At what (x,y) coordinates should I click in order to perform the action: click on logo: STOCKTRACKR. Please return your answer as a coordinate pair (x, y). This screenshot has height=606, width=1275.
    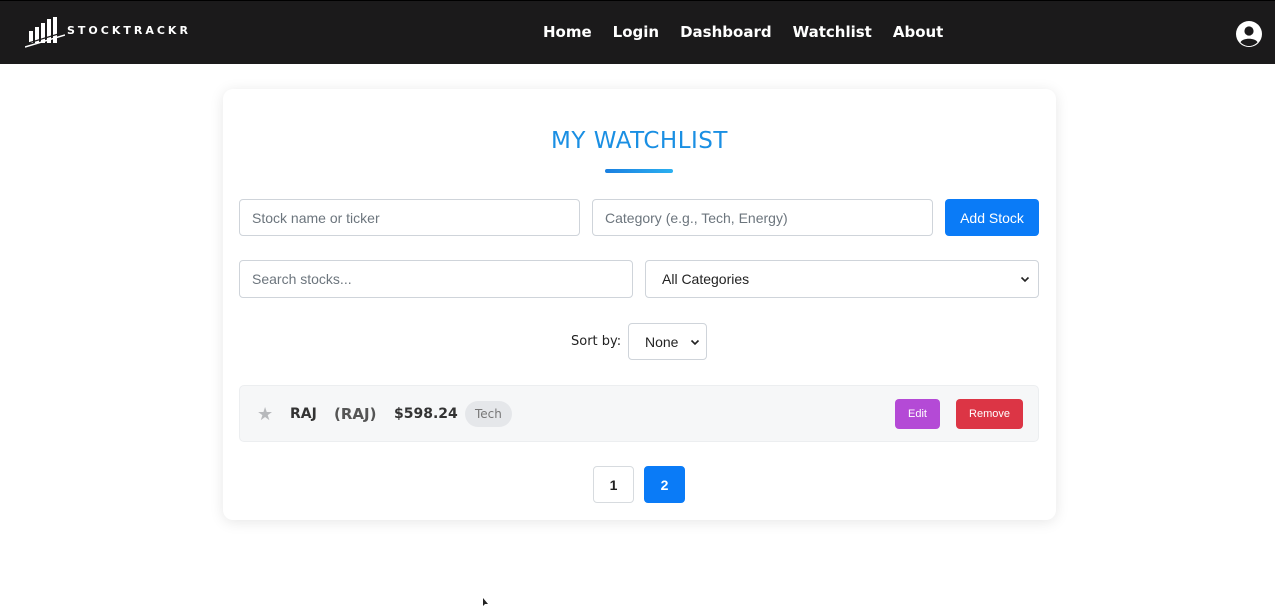
    Looking at the image, I should click on (108, 32).